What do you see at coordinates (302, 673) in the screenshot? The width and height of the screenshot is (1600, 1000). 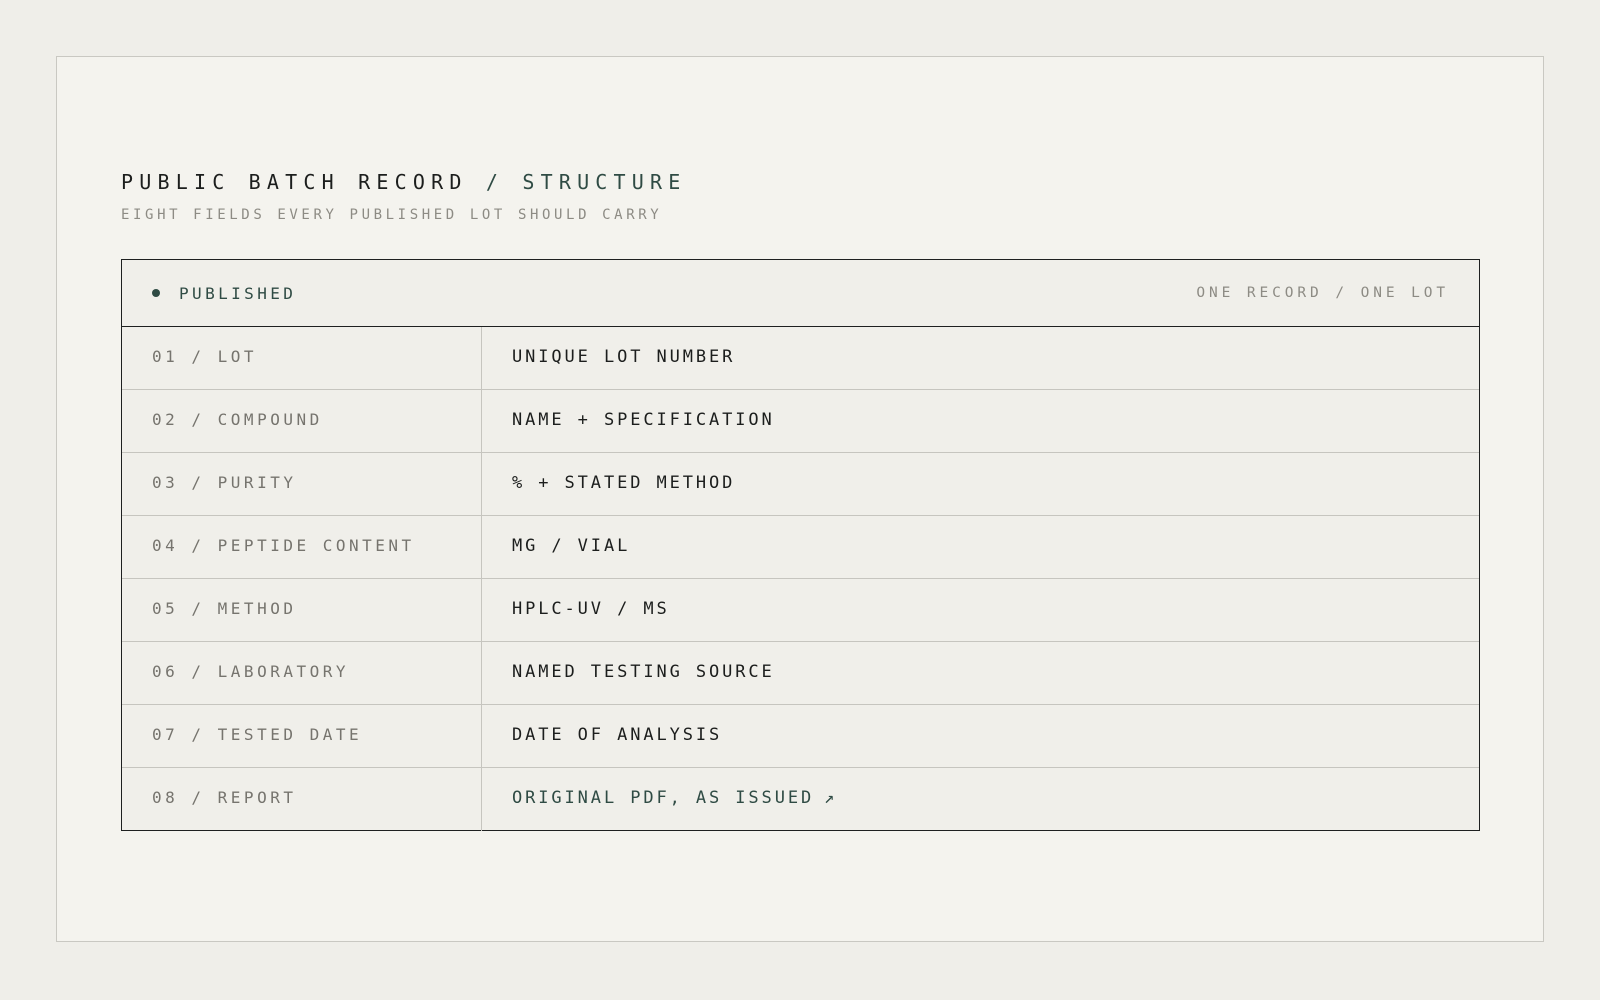 I see `field-label: 06 / LABORATORY` at bounding box center [302, 673].